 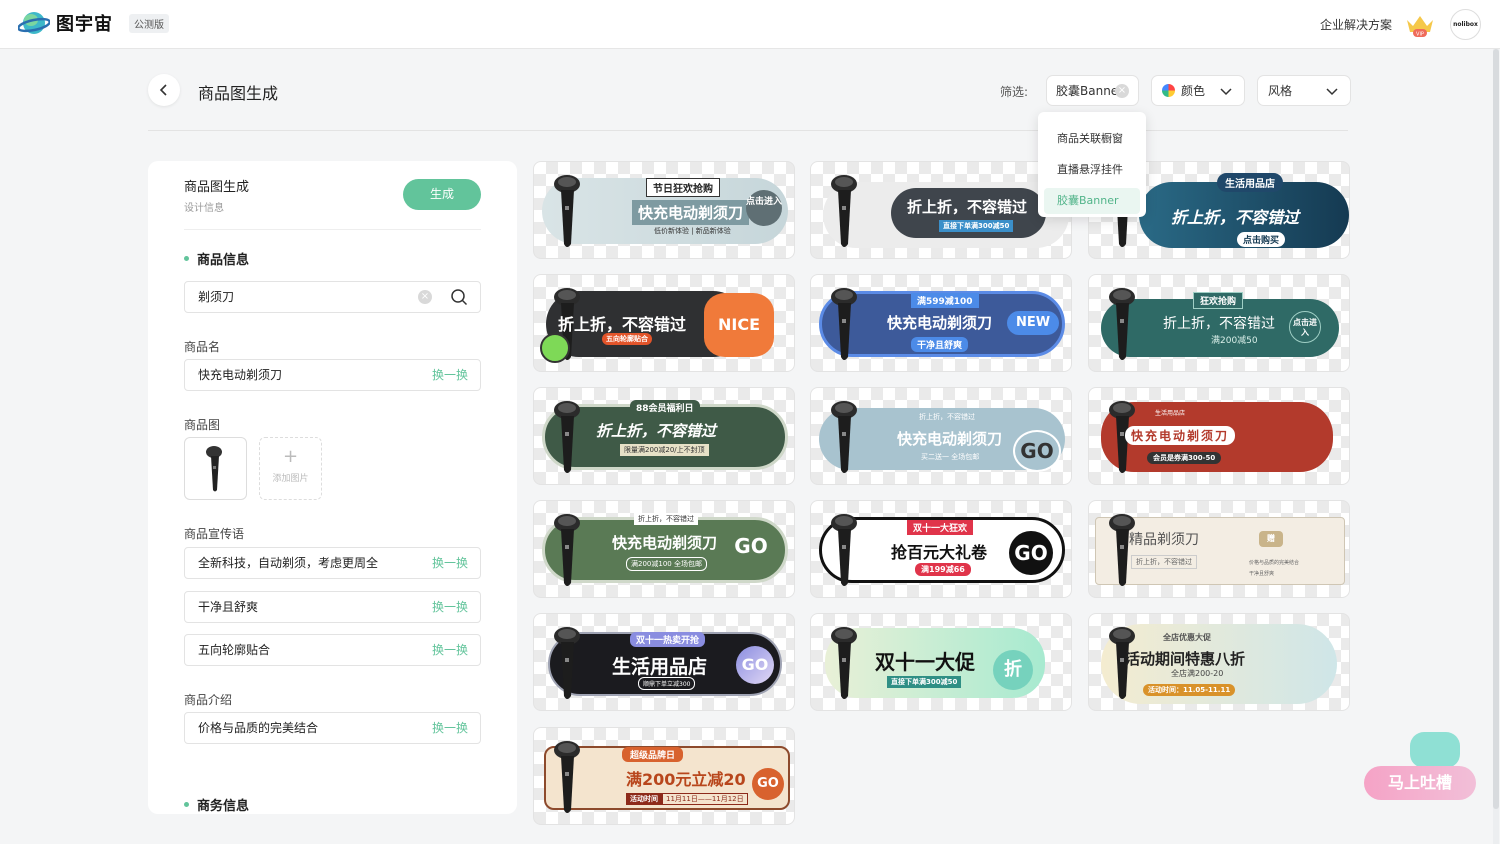 I want to click on banner-card: 节日狂欢抢购 快充电动剃须刀 低价新体验 | 新品新体验 点击进入, so click(x=664, y=210).